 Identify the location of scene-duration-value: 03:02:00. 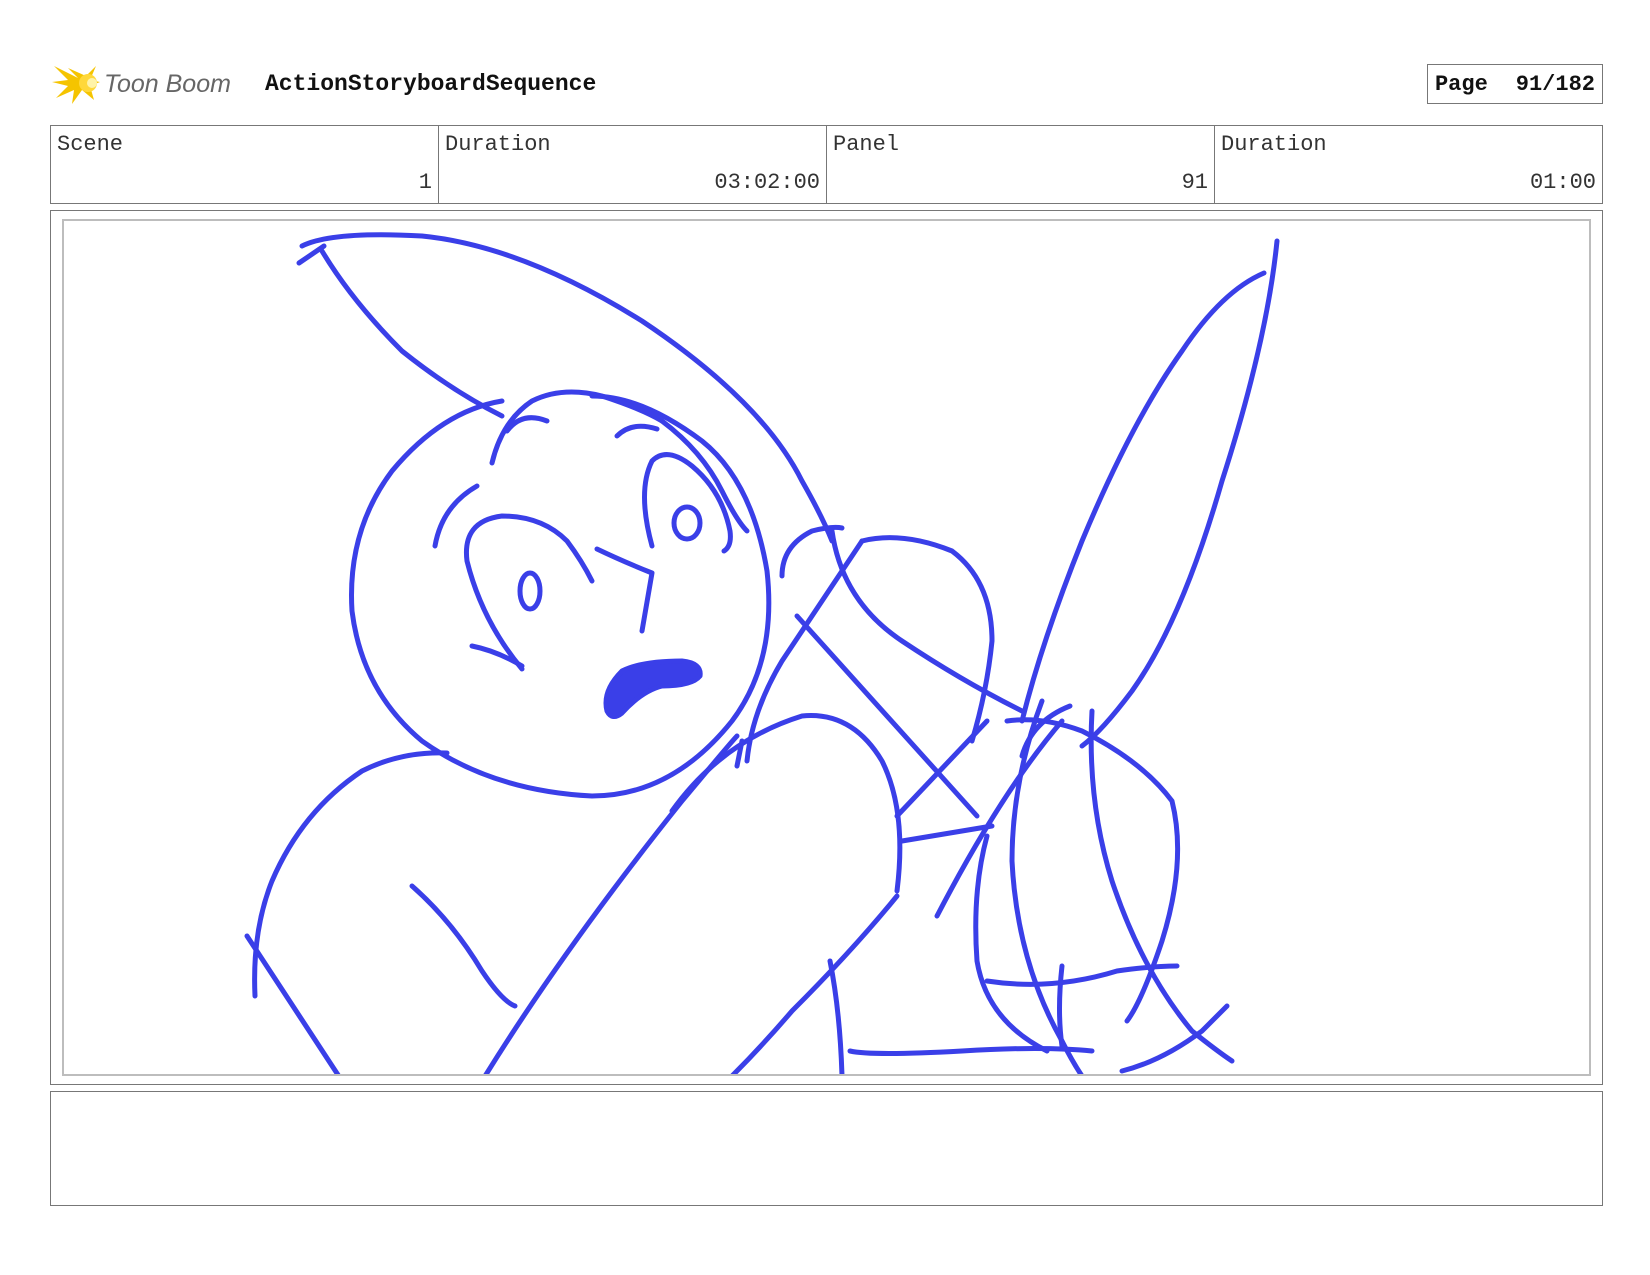
(767, 182).